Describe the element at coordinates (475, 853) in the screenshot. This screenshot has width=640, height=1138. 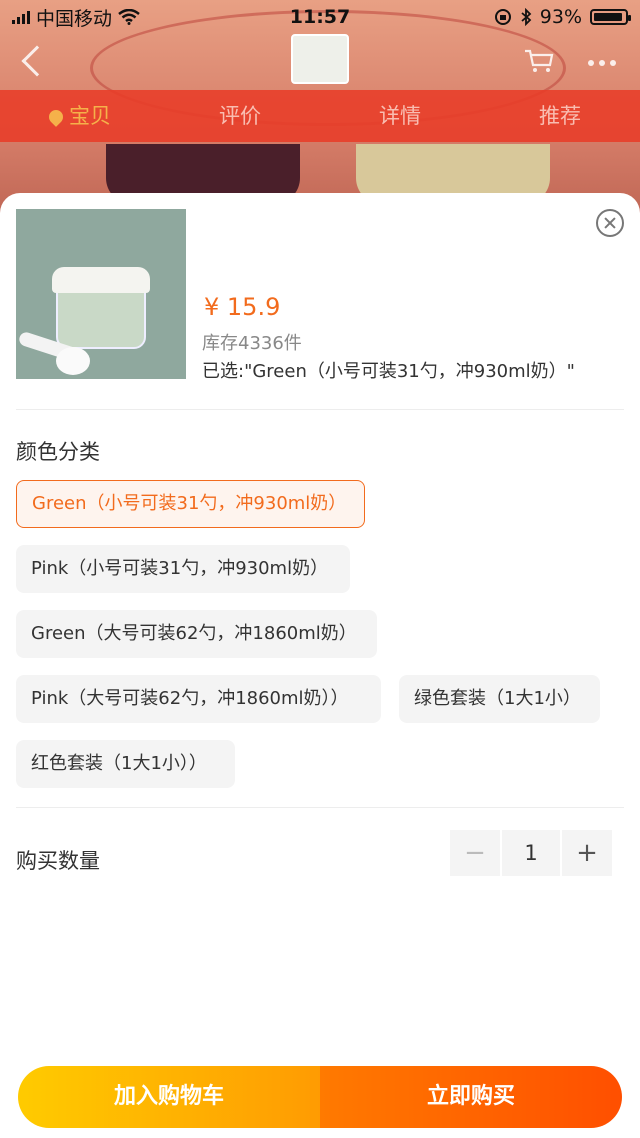
I see `decrease-button: −` at that location.